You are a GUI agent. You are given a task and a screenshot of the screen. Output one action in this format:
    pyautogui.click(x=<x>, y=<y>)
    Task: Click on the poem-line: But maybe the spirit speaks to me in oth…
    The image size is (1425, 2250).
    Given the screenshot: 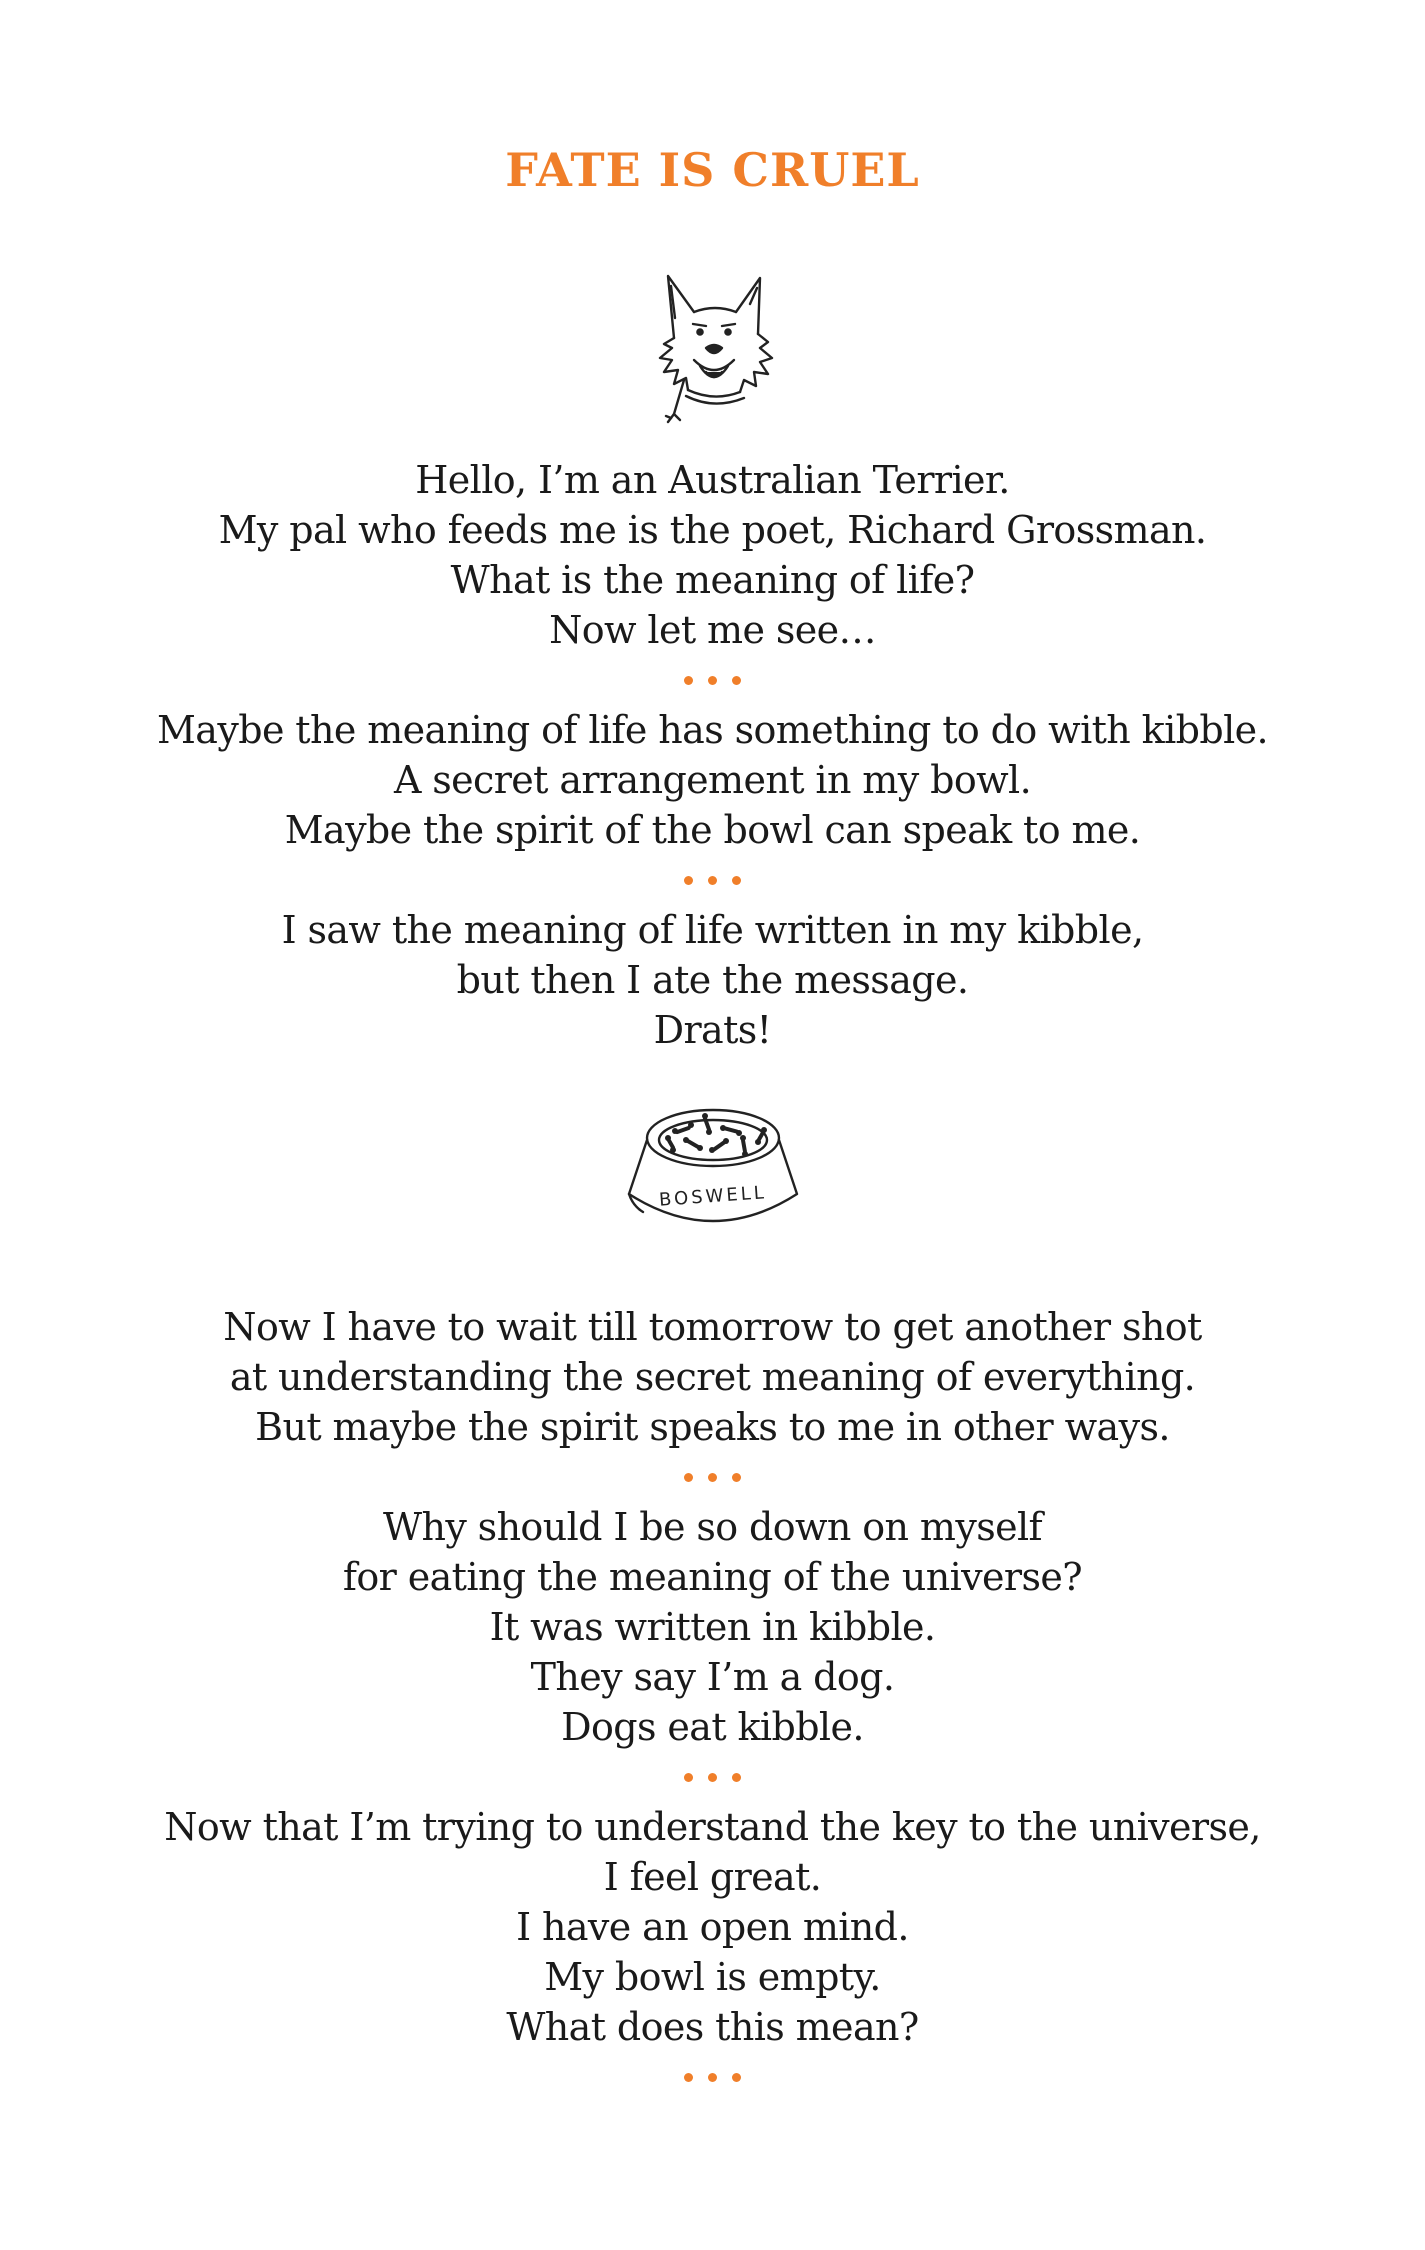 What is the action you would take?
    pyautogui.click(x=712, y=1427)
    